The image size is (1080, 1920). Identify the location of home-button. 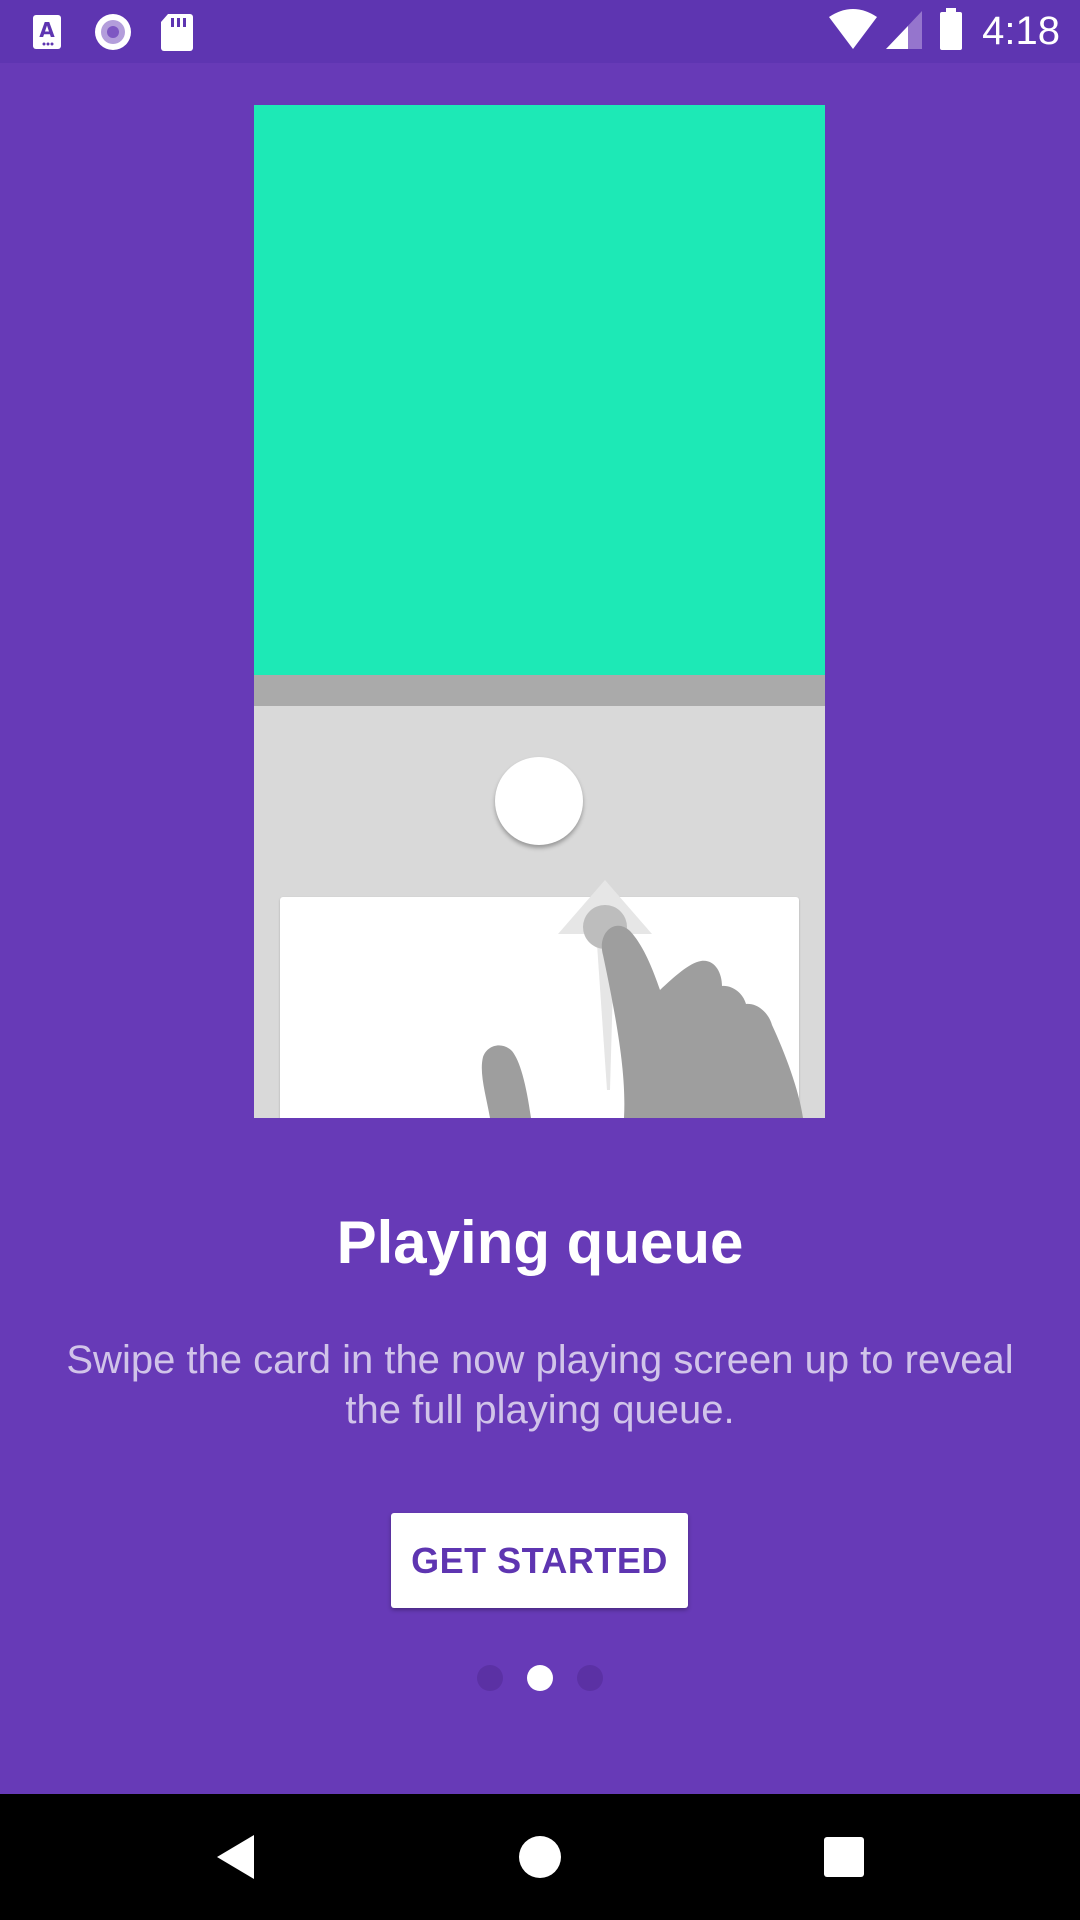
(540, 1857).